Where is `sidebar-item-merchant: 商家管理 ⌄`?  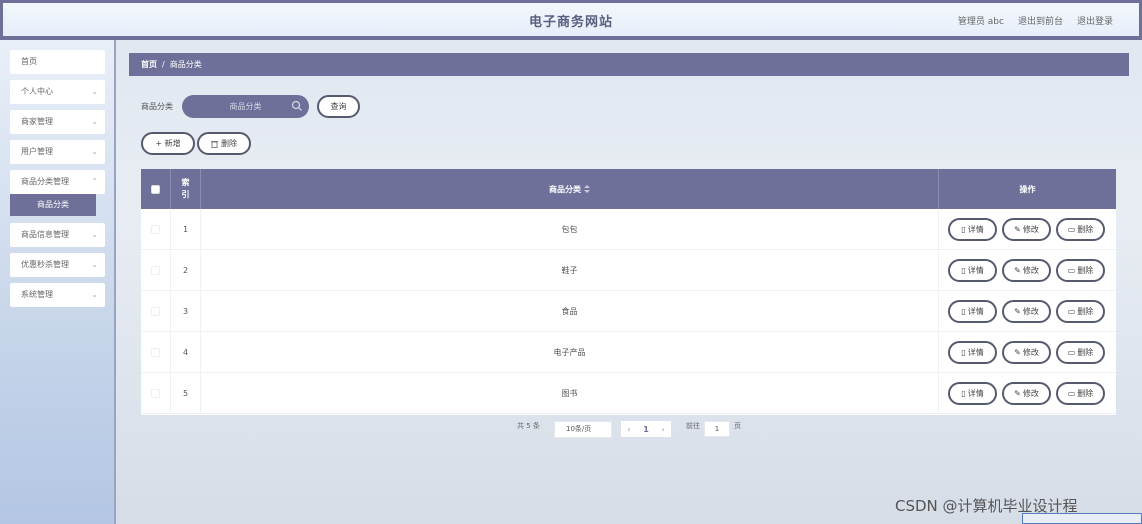 sidebar-item-merchant: 商家管理 ⌄ is located at coordinates (57, 122).